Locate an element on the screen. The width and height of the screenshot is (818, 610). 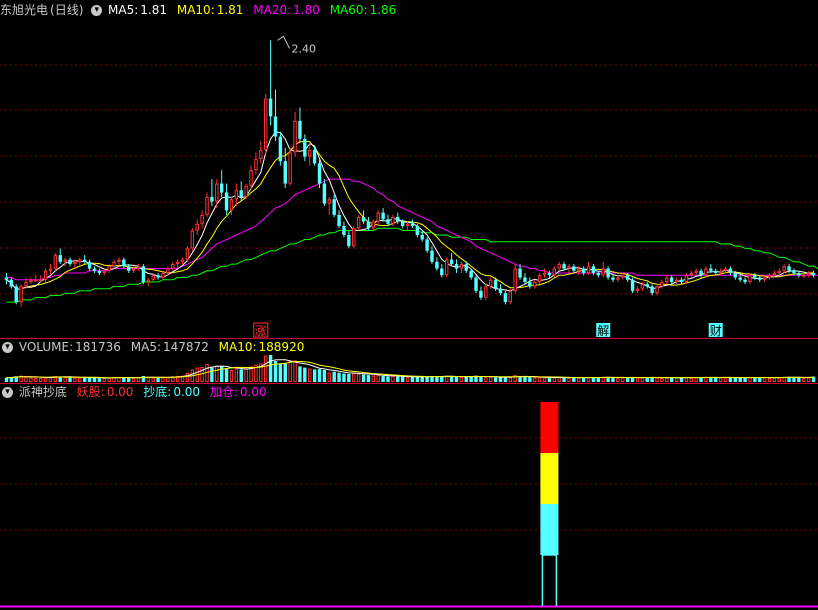
event-marker: 财 is located at coordinates (715, 330).